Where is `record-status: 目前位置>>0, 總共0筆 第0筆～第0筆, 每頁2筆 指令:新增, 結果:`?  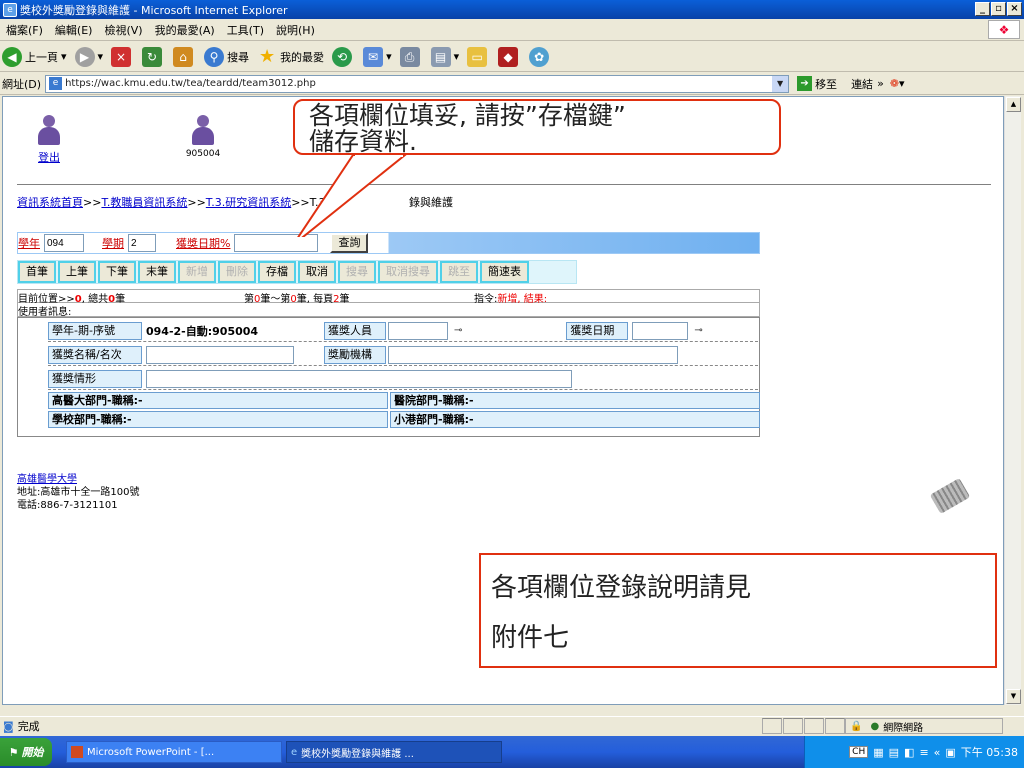 record-status: 目前位置>>0, 總共0筆 第0筆～第0筆, 每頁2筆 指令:新增, 結果: is located at coordinates (388, 297).